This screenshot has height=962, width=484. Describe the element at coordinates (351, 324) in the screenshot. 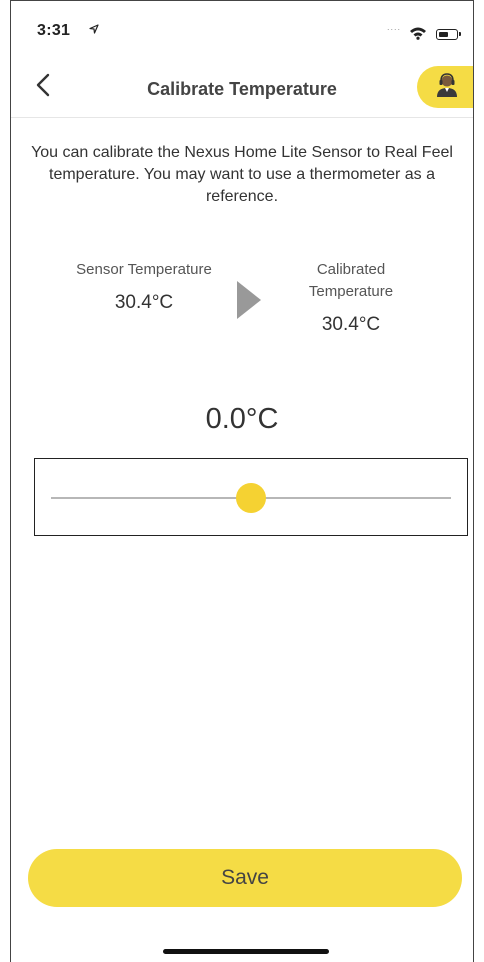

I see `calibrated-temperature-value: 30.4°C` at that location.